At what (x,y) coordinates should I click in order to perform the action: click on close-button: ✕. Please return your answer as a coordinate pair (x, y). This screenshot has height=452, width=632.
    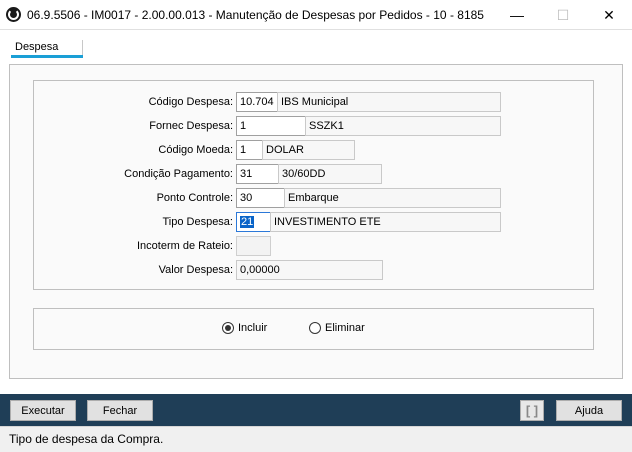
    Looking at the image, I should click on (609, 15).